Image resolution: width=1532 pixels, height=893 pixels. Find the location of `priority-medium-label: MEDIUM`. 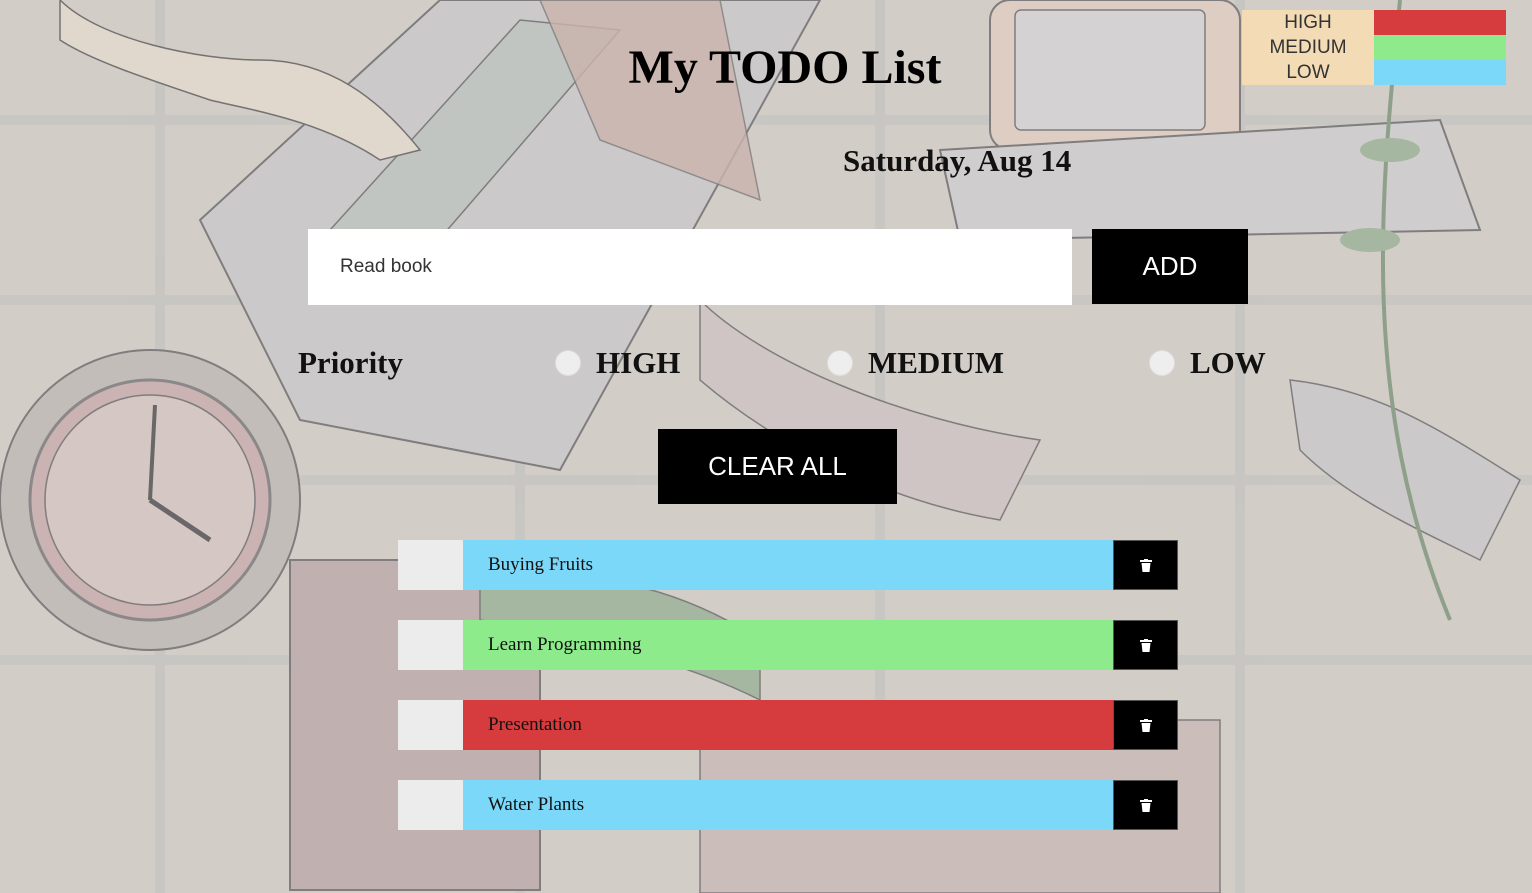

priority-medium-label: MEDIUM is located at coordinates (936, 362).